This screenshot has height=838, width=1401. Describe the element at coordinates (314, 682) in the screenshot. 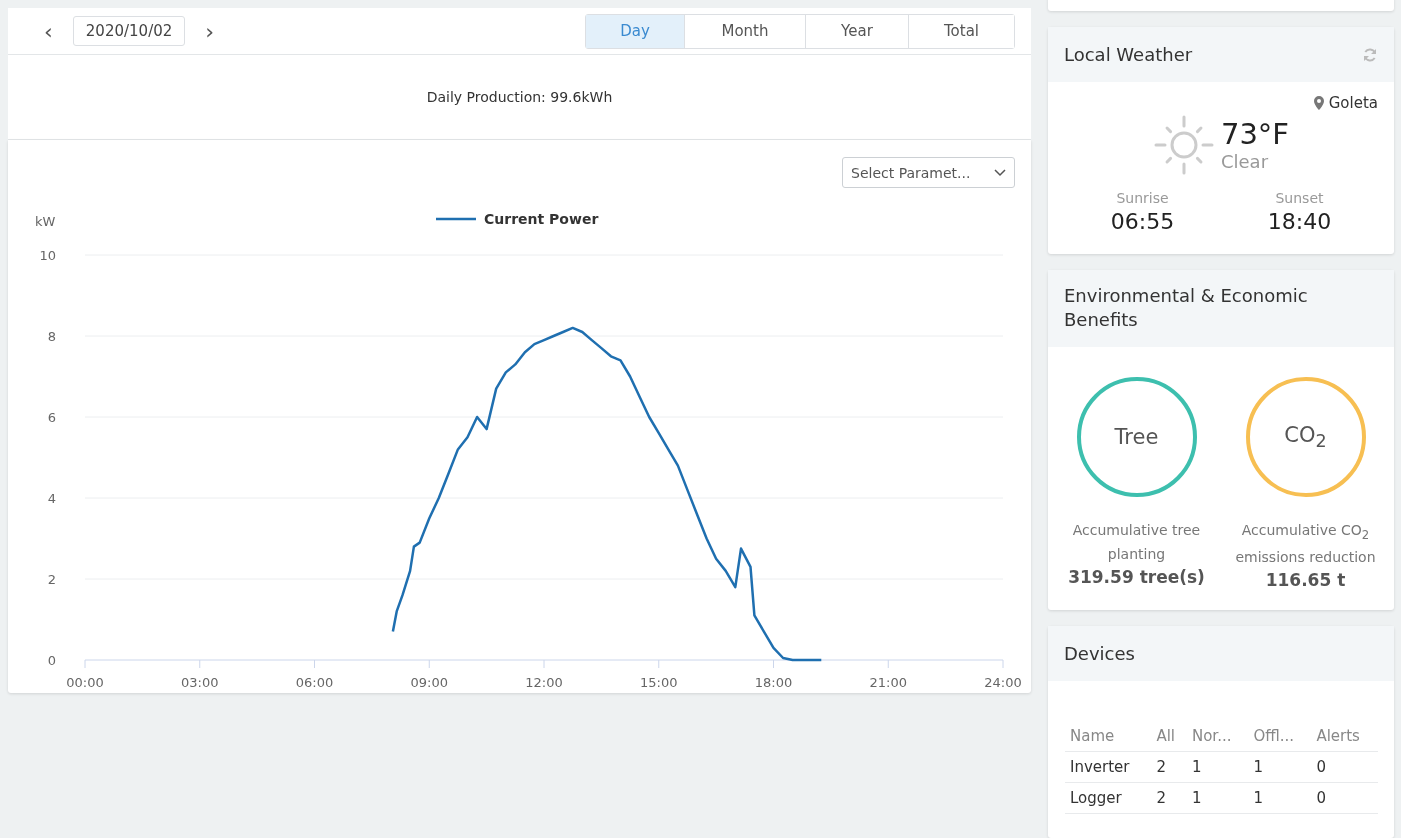

I see `x-tick-label: 06:00` at that location.